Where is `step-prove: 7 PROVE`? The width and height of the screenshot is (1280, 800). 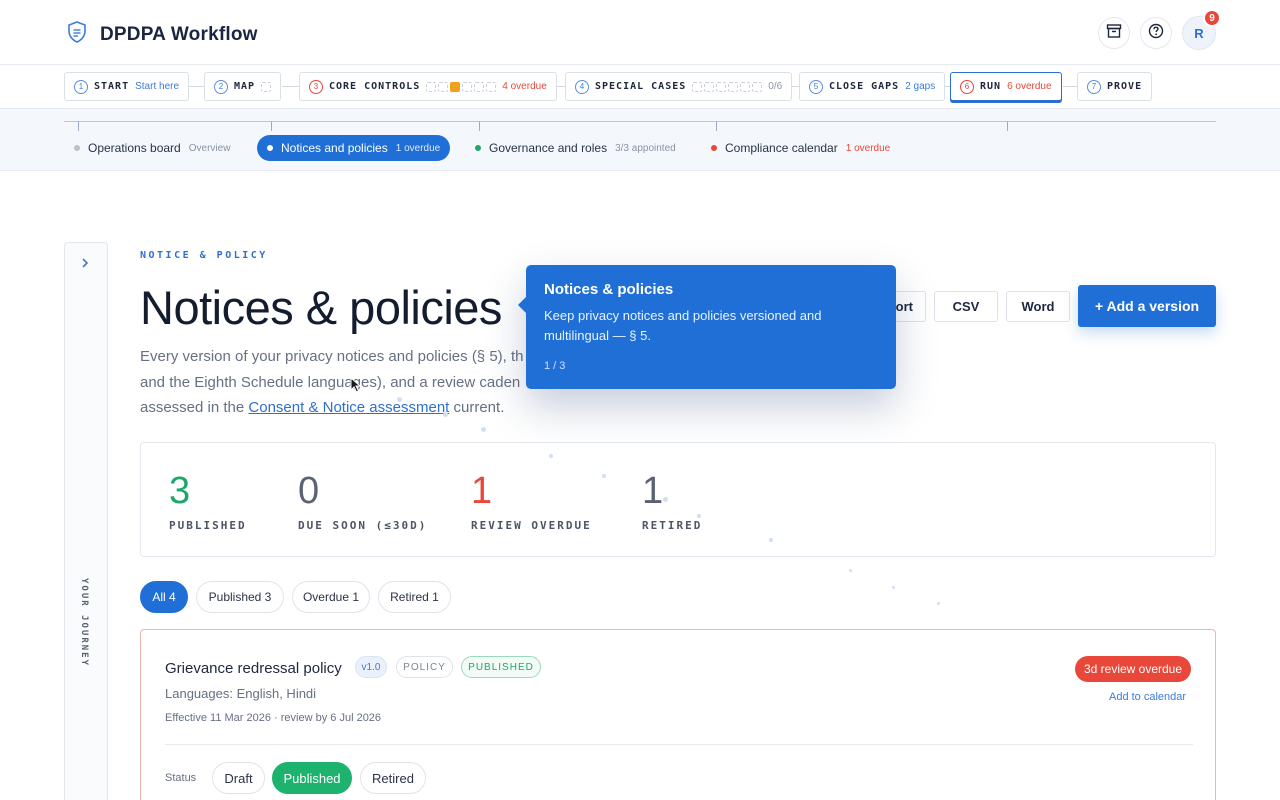
step-prove: 7 PROVE is located at coordinates (1115, 86).